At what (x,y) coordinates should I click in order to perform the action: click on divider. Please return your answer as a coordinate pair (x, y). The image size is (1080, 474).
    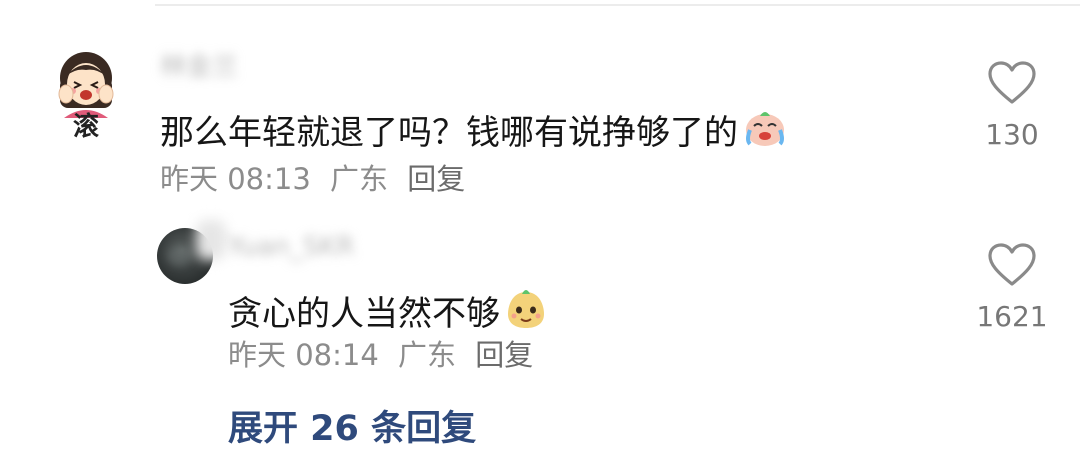
    Looking at the image, I should click on (617, 5).